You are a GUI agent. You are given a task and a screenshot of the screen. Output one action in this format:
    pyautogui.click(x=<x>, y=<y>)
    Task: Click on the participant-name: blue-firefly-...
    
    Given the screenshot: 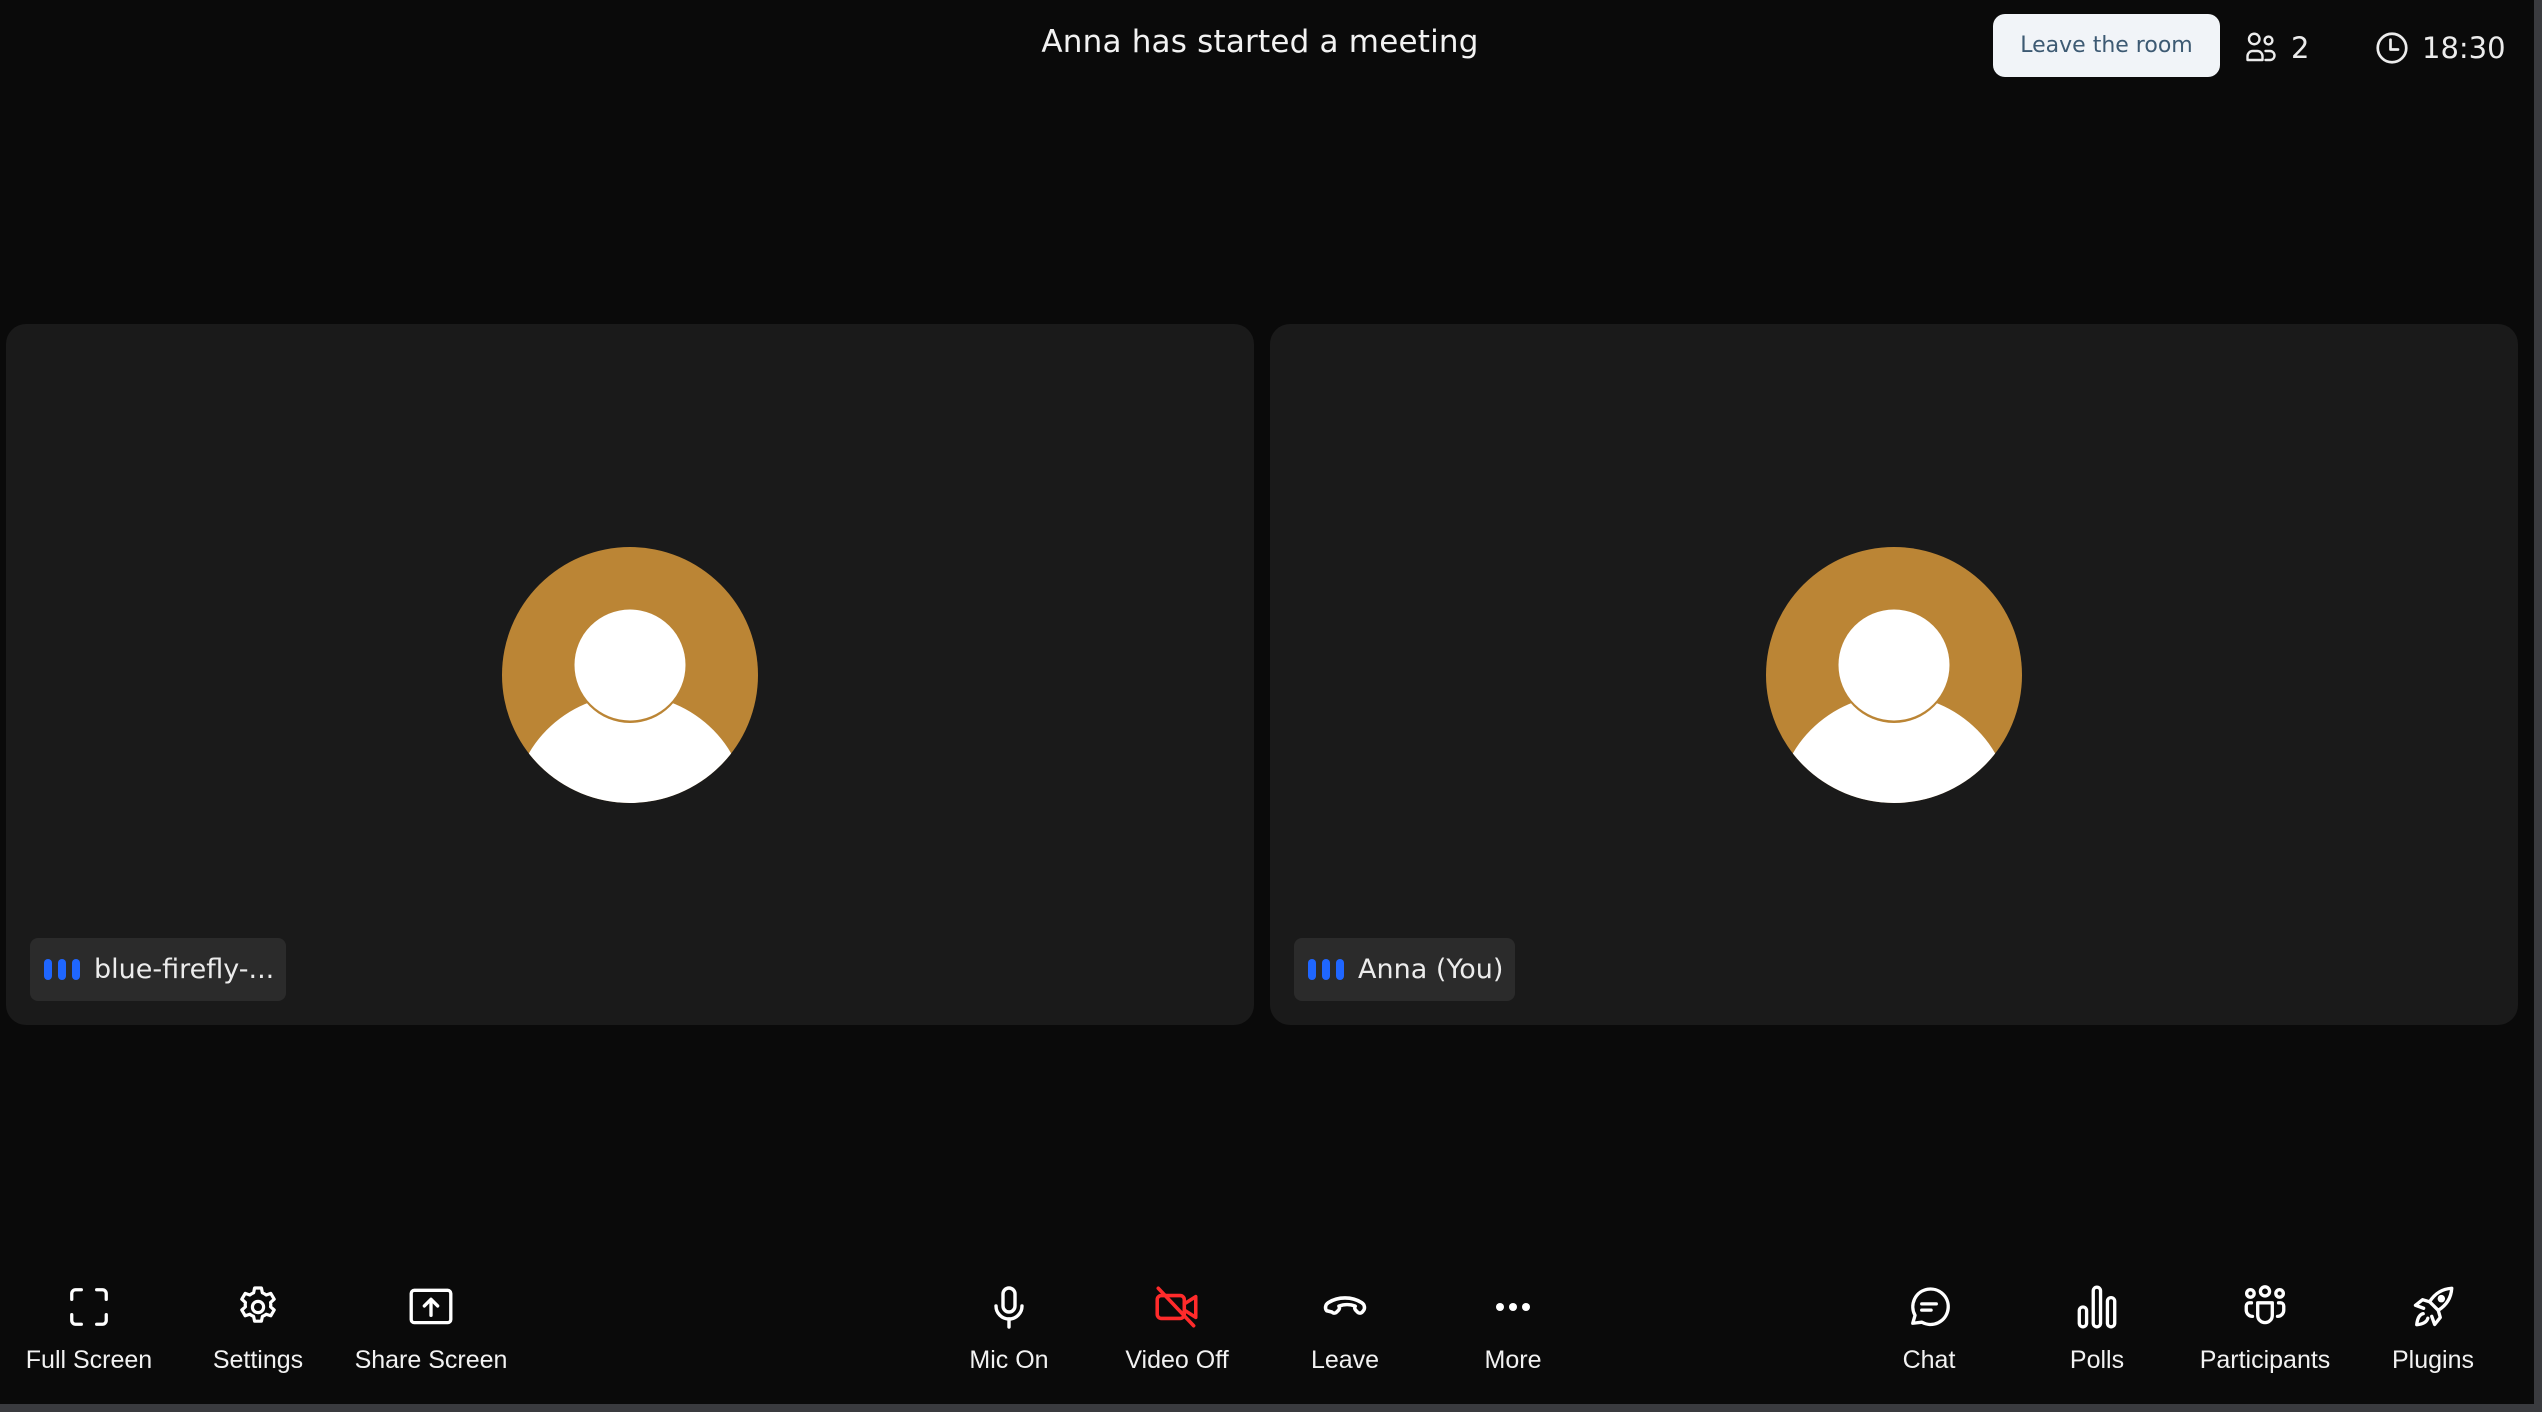 What is the action you would take?
    pyautogui.click(x=184, y=969)
    